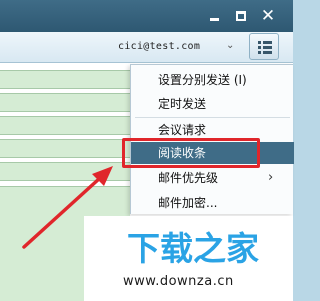 The height and width of the screenshot is (301, 320). Describe the element at coordinates (65, 125) in the screenshot. I see `bcc-field` at that location.